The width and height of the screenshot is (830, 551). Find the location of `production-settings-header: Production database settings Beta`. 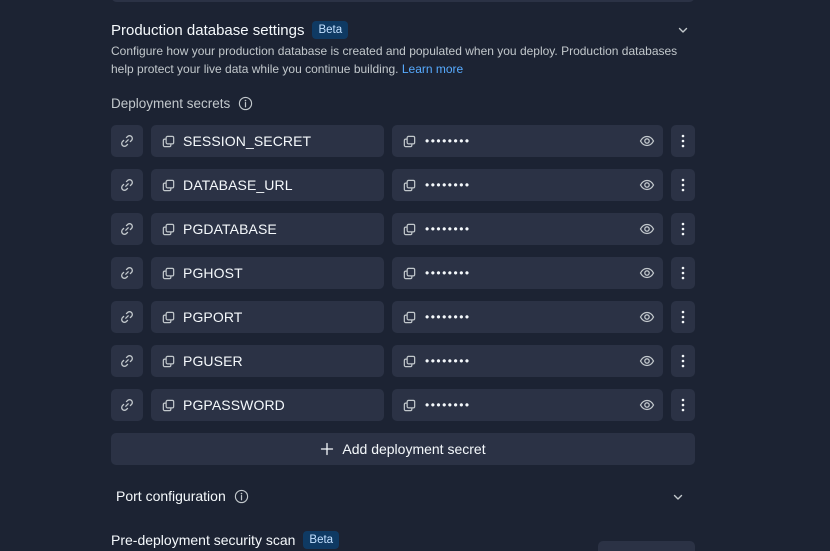

production-settings-header: Production database settings Beta is located at coordinates (230, 30).